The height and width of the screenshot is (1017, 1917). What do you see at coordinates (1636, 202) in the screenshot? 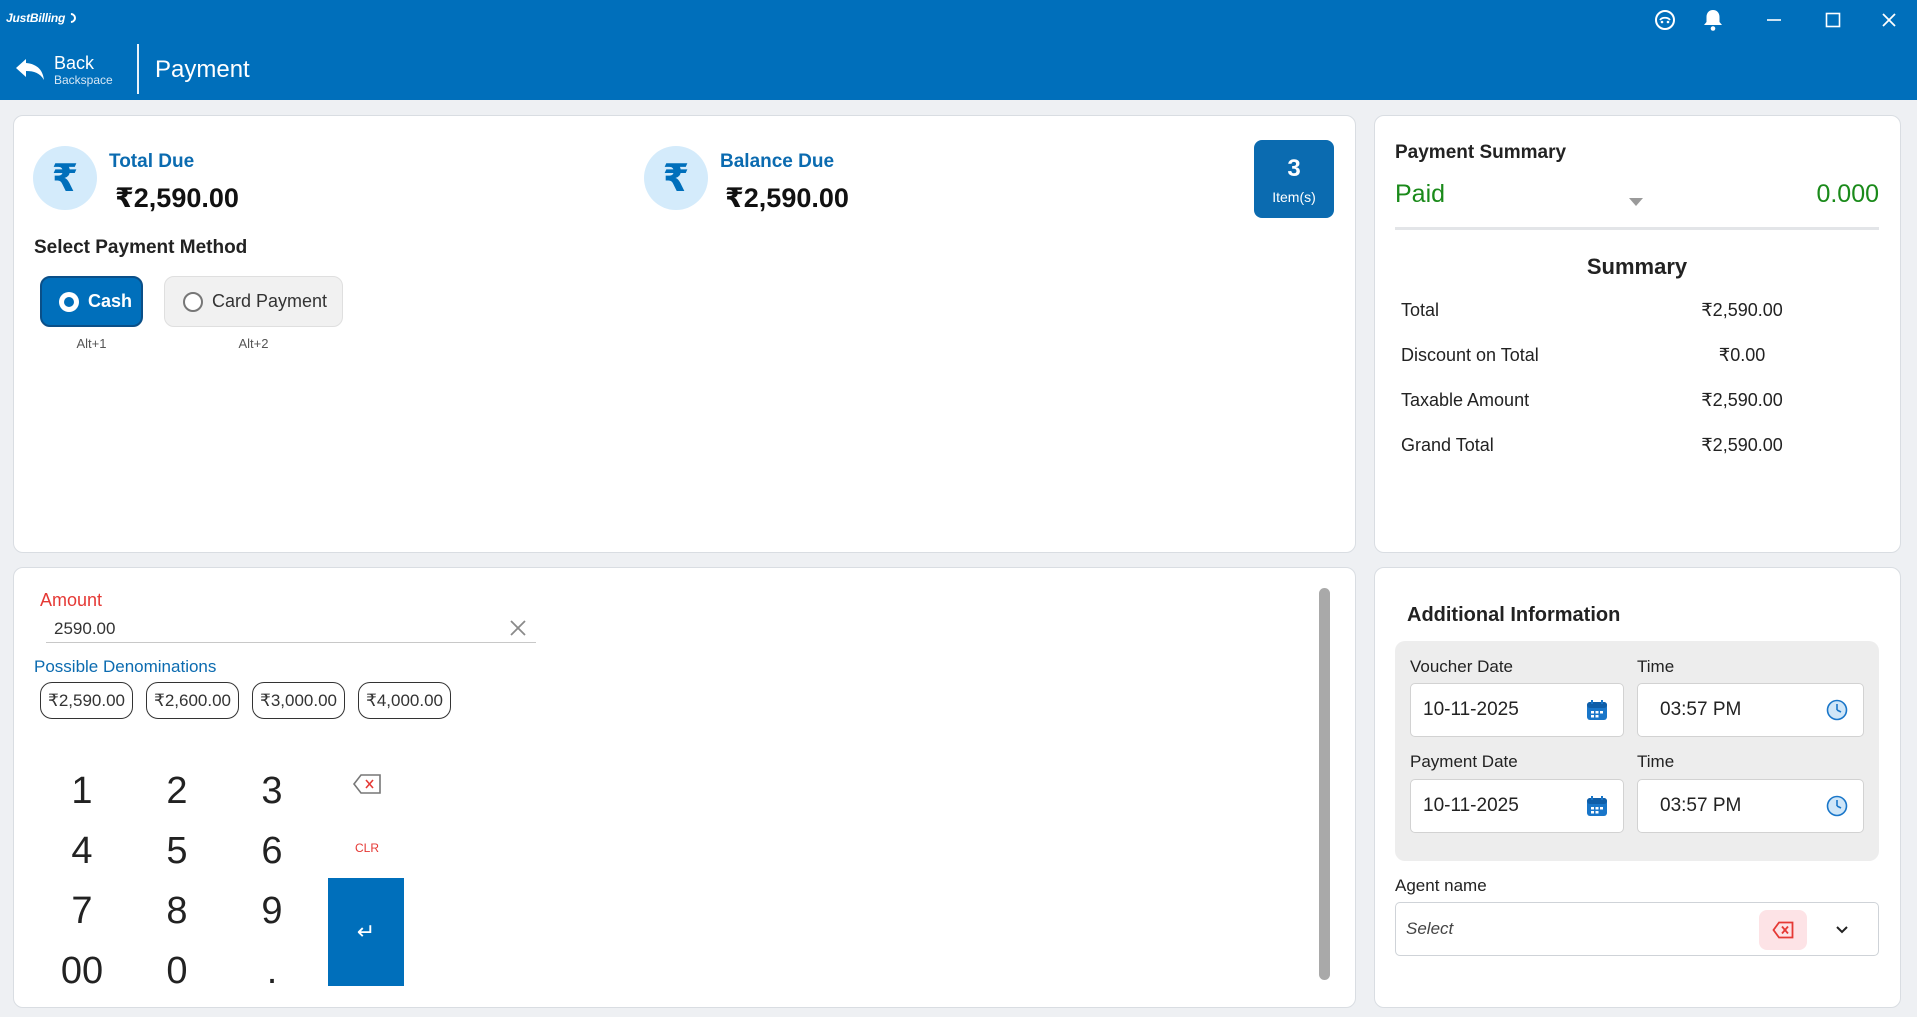
I see `paid-expand-caret-icon` at bounding box center [1636, 202].